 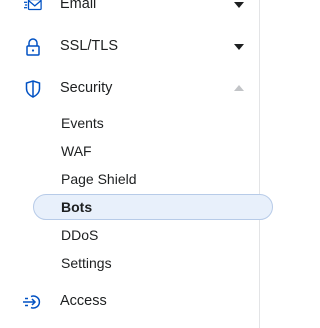 I want to click on lock-icon, so click(x=33, y=47).